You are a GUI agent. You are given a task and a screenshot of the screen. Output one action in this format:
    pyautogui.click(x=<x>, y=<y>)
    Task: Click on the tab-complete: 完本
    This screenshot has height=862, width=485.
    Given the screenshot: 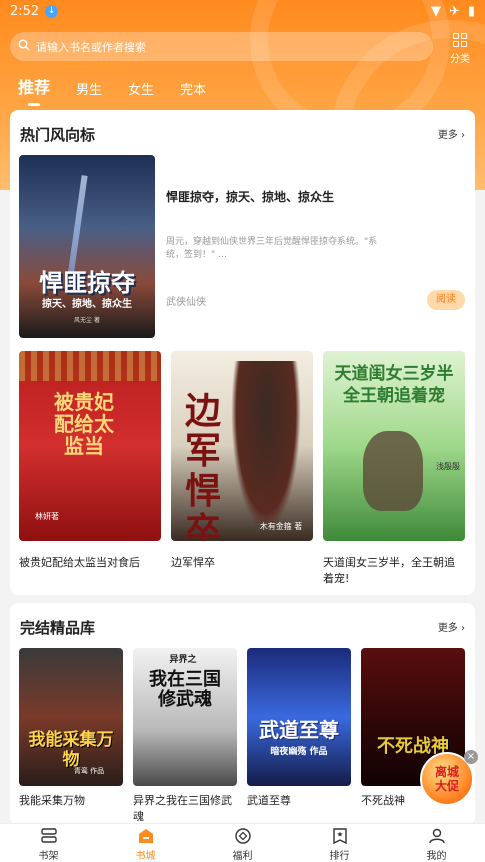 What is the action you would take?
    pyautogui.click(x=193, y=88)
    